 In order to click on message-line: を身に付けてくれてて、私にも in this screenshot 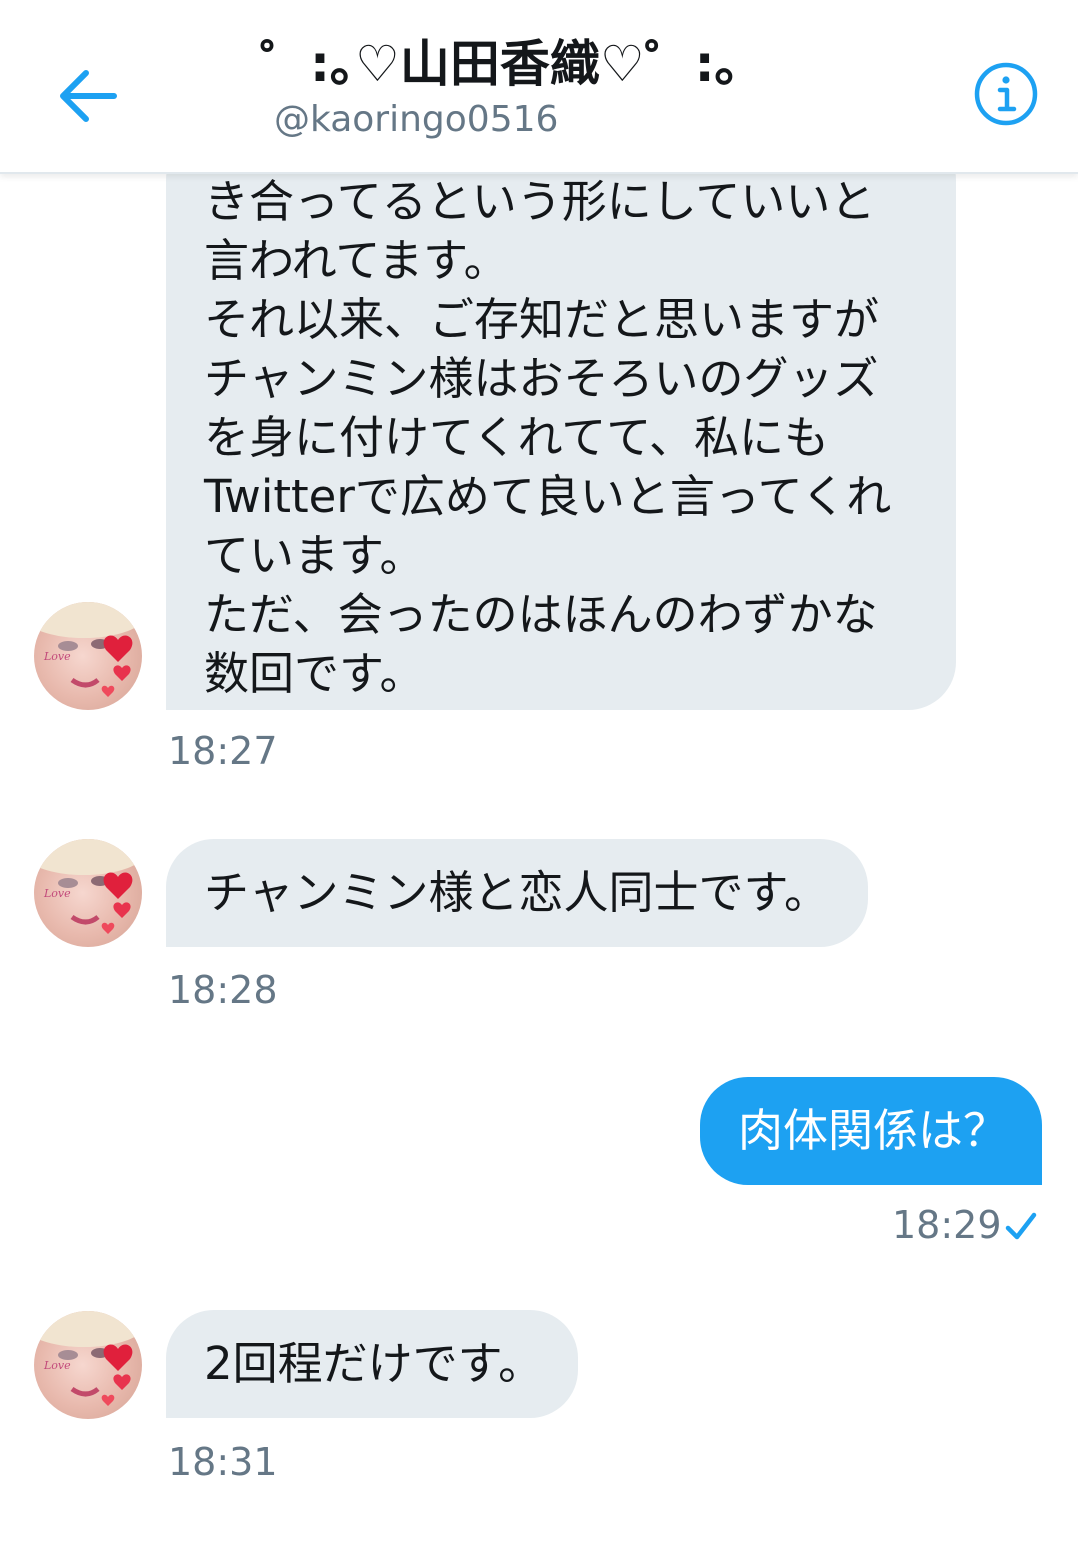, I will do `click(517, 437)`.